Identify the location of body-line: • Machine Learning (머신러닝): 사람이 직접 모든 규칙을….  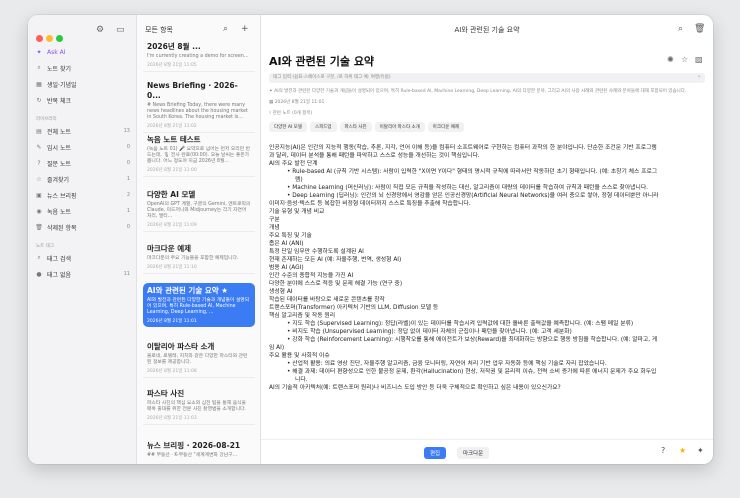
(467, 188).